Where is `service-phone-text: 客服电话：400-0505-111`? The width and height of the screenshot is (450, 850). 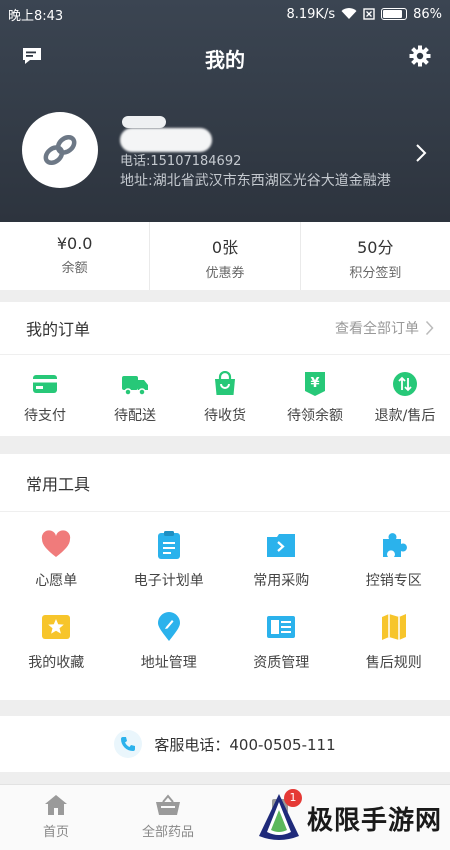 service-phone-text: 客服电话：400-0505-111 is located at coordinates (245, 744).